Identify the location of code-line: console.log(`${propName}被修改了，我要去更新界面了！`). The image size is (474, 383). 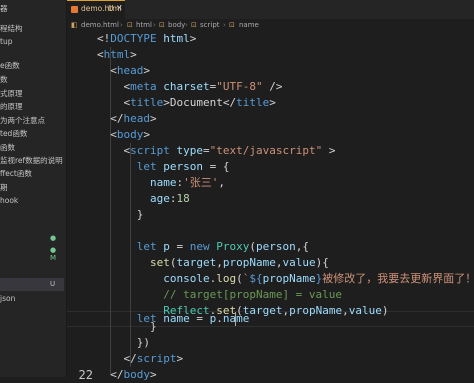
(318, 278).